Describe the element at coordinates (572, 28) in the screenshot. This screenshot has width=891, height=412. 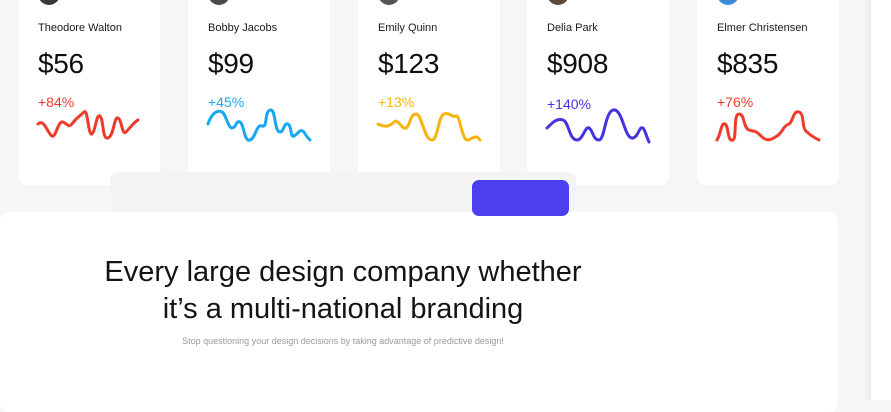
I see `user-name: Delia Park` at that location.